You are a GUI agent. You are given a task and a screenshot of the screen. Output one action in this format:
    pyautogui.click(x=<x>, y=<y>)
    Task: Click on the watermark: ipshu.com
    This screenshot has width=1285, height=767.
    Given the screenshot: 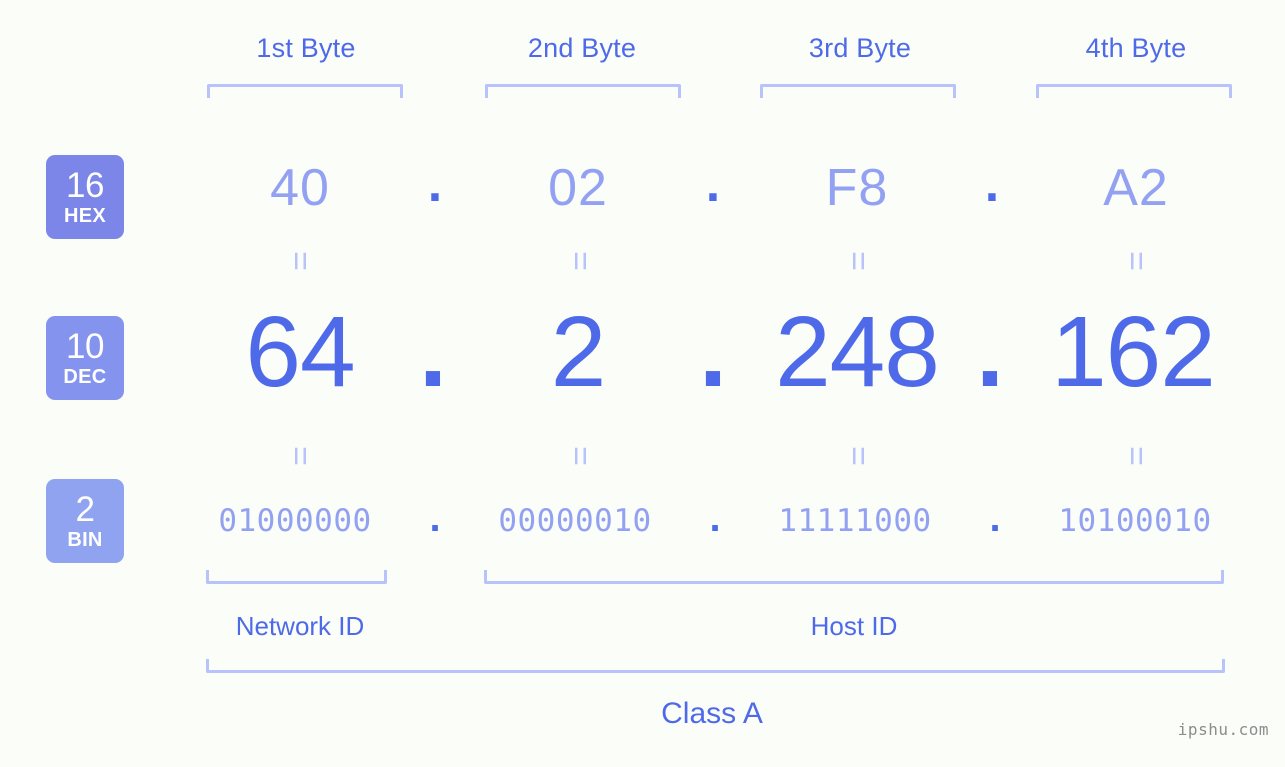 What is the action you would take?
    pyautogui.click(x=1223, y=729)
    